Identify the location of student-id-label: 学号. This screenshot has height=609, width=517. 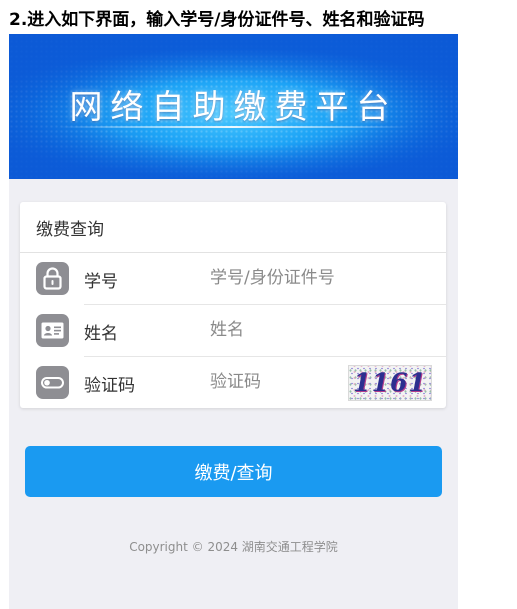
(101, 282).